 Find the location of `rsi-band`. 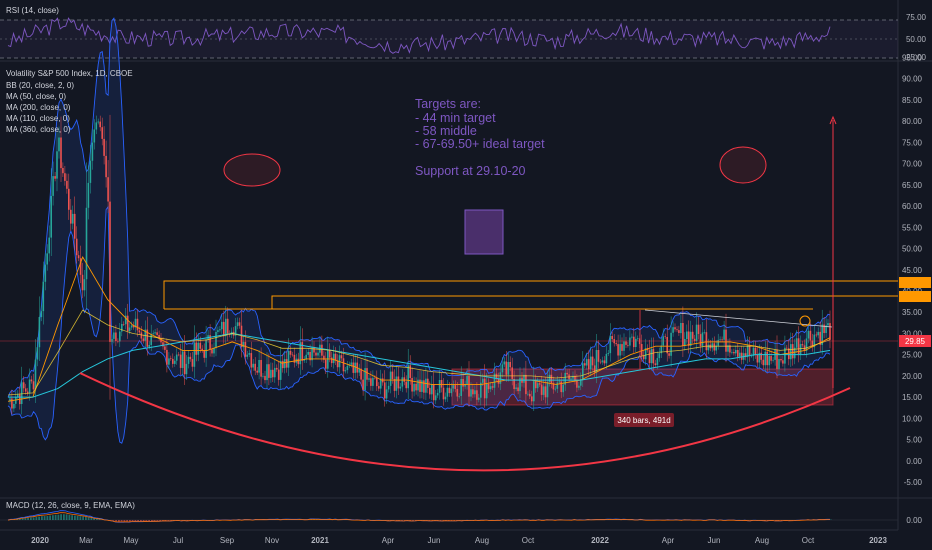

rsi-band is located at coordinates (449, 39).